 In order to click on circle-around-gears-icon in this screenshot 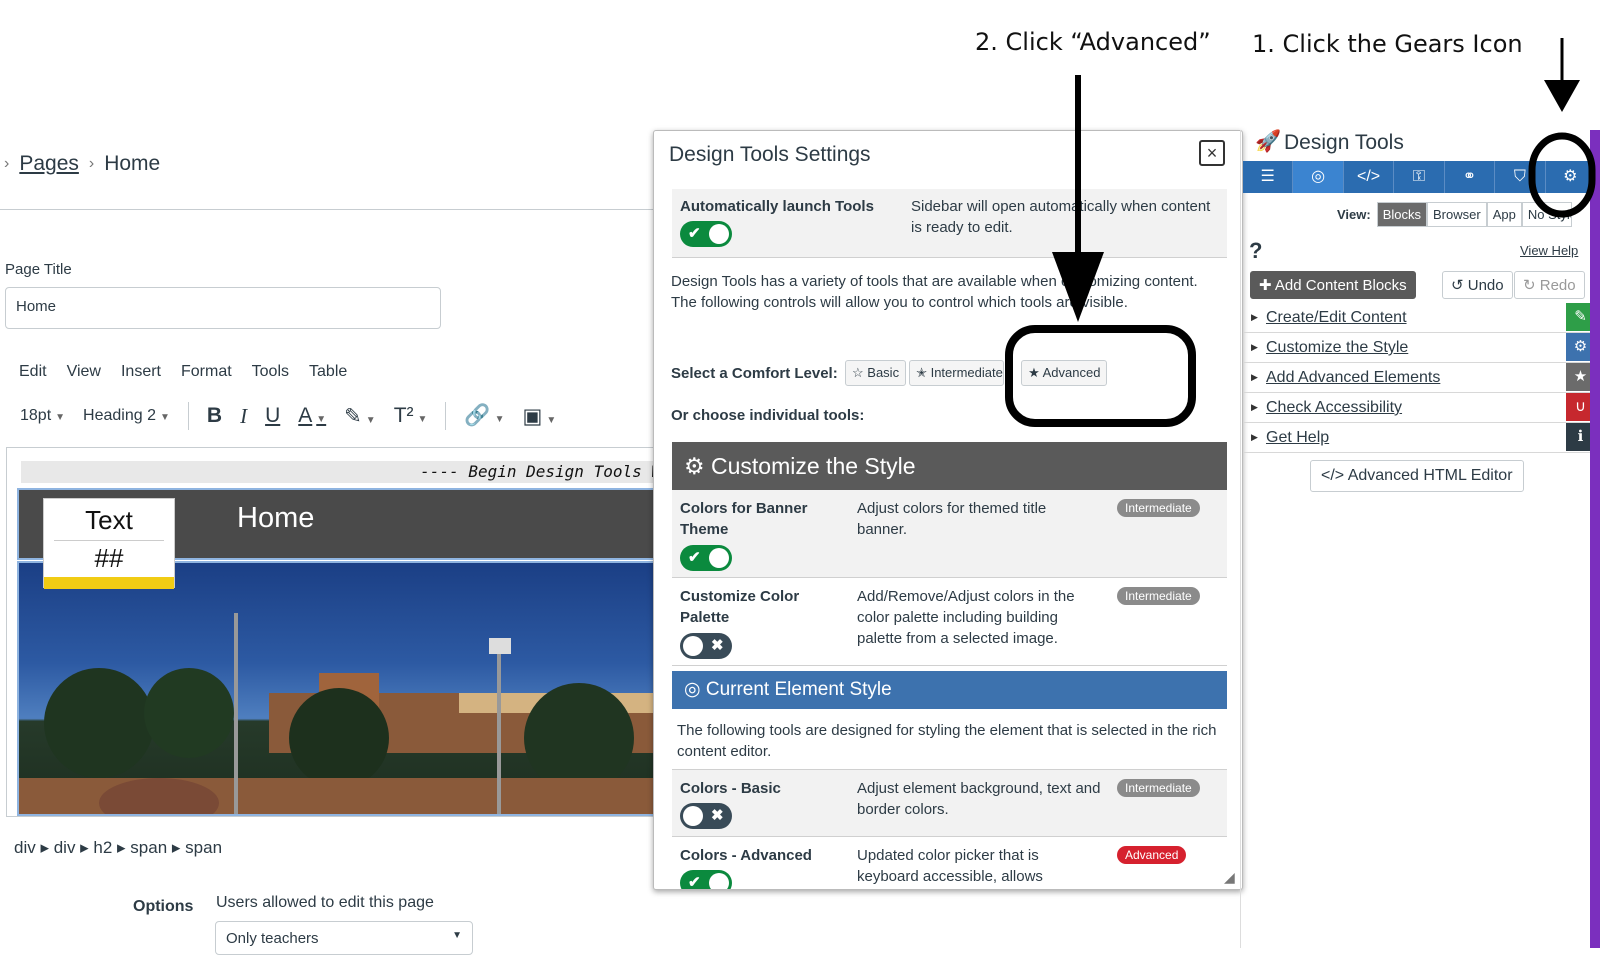, I will do `click(1562, 175)`.